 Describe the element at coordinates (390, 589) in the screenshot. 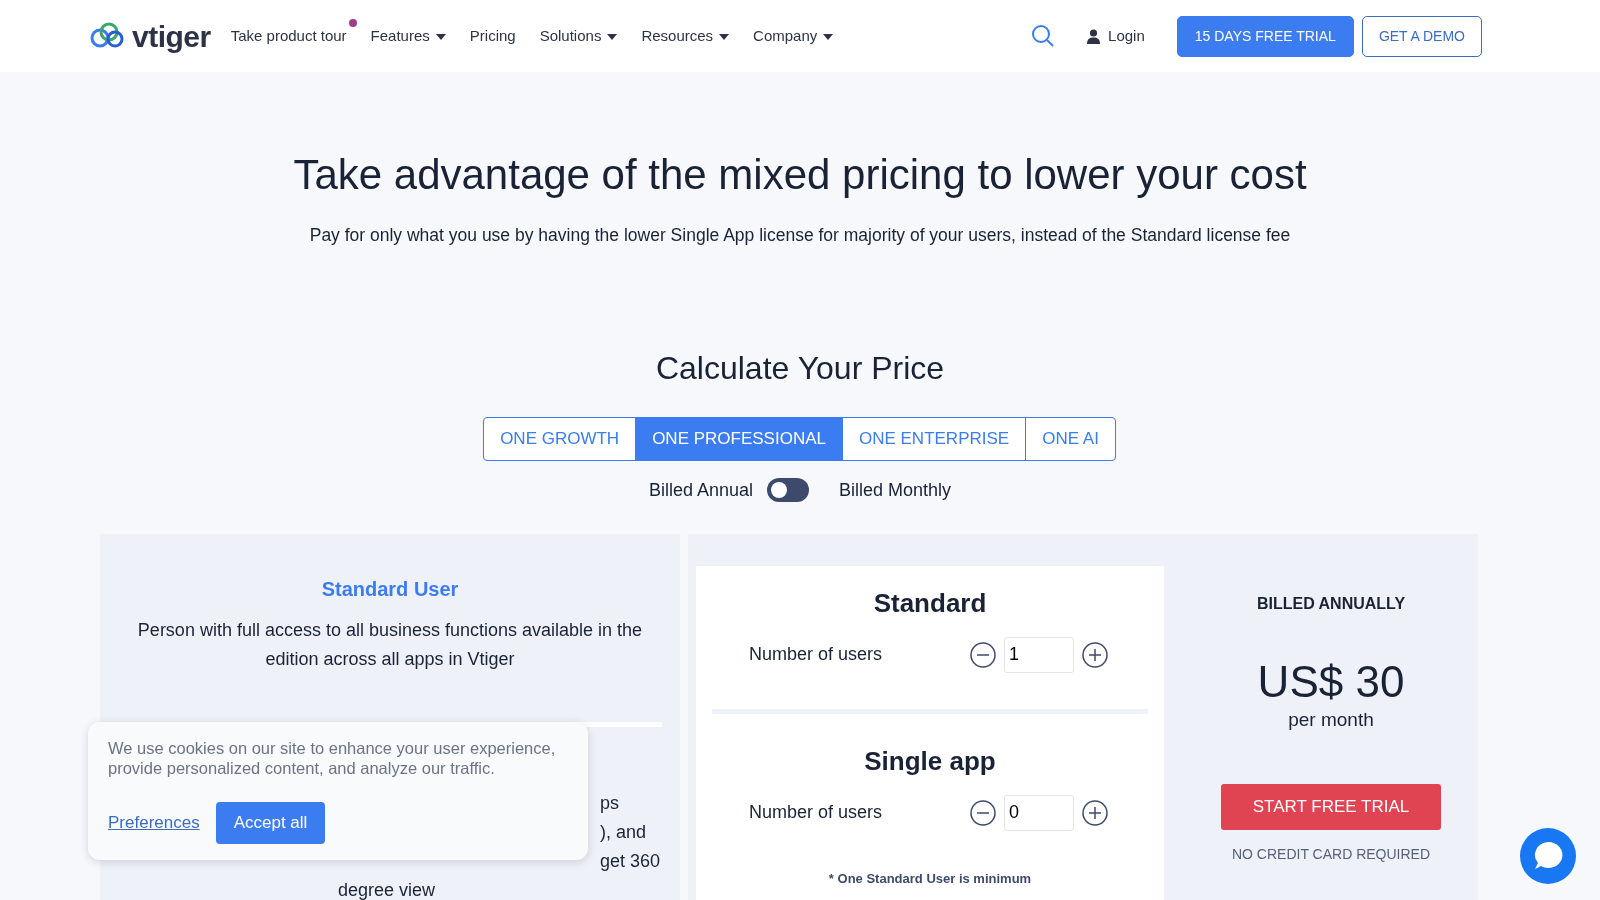

I see `user-type-title: Standard User` at that location.